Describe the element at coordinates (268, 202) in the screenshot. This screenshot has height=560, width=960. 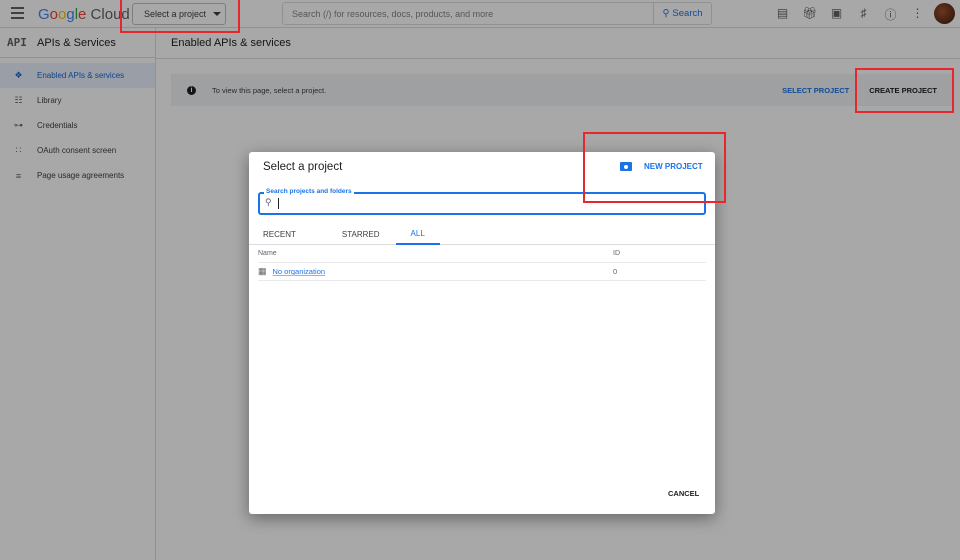
I see `search-icon: ⚲` at that location.